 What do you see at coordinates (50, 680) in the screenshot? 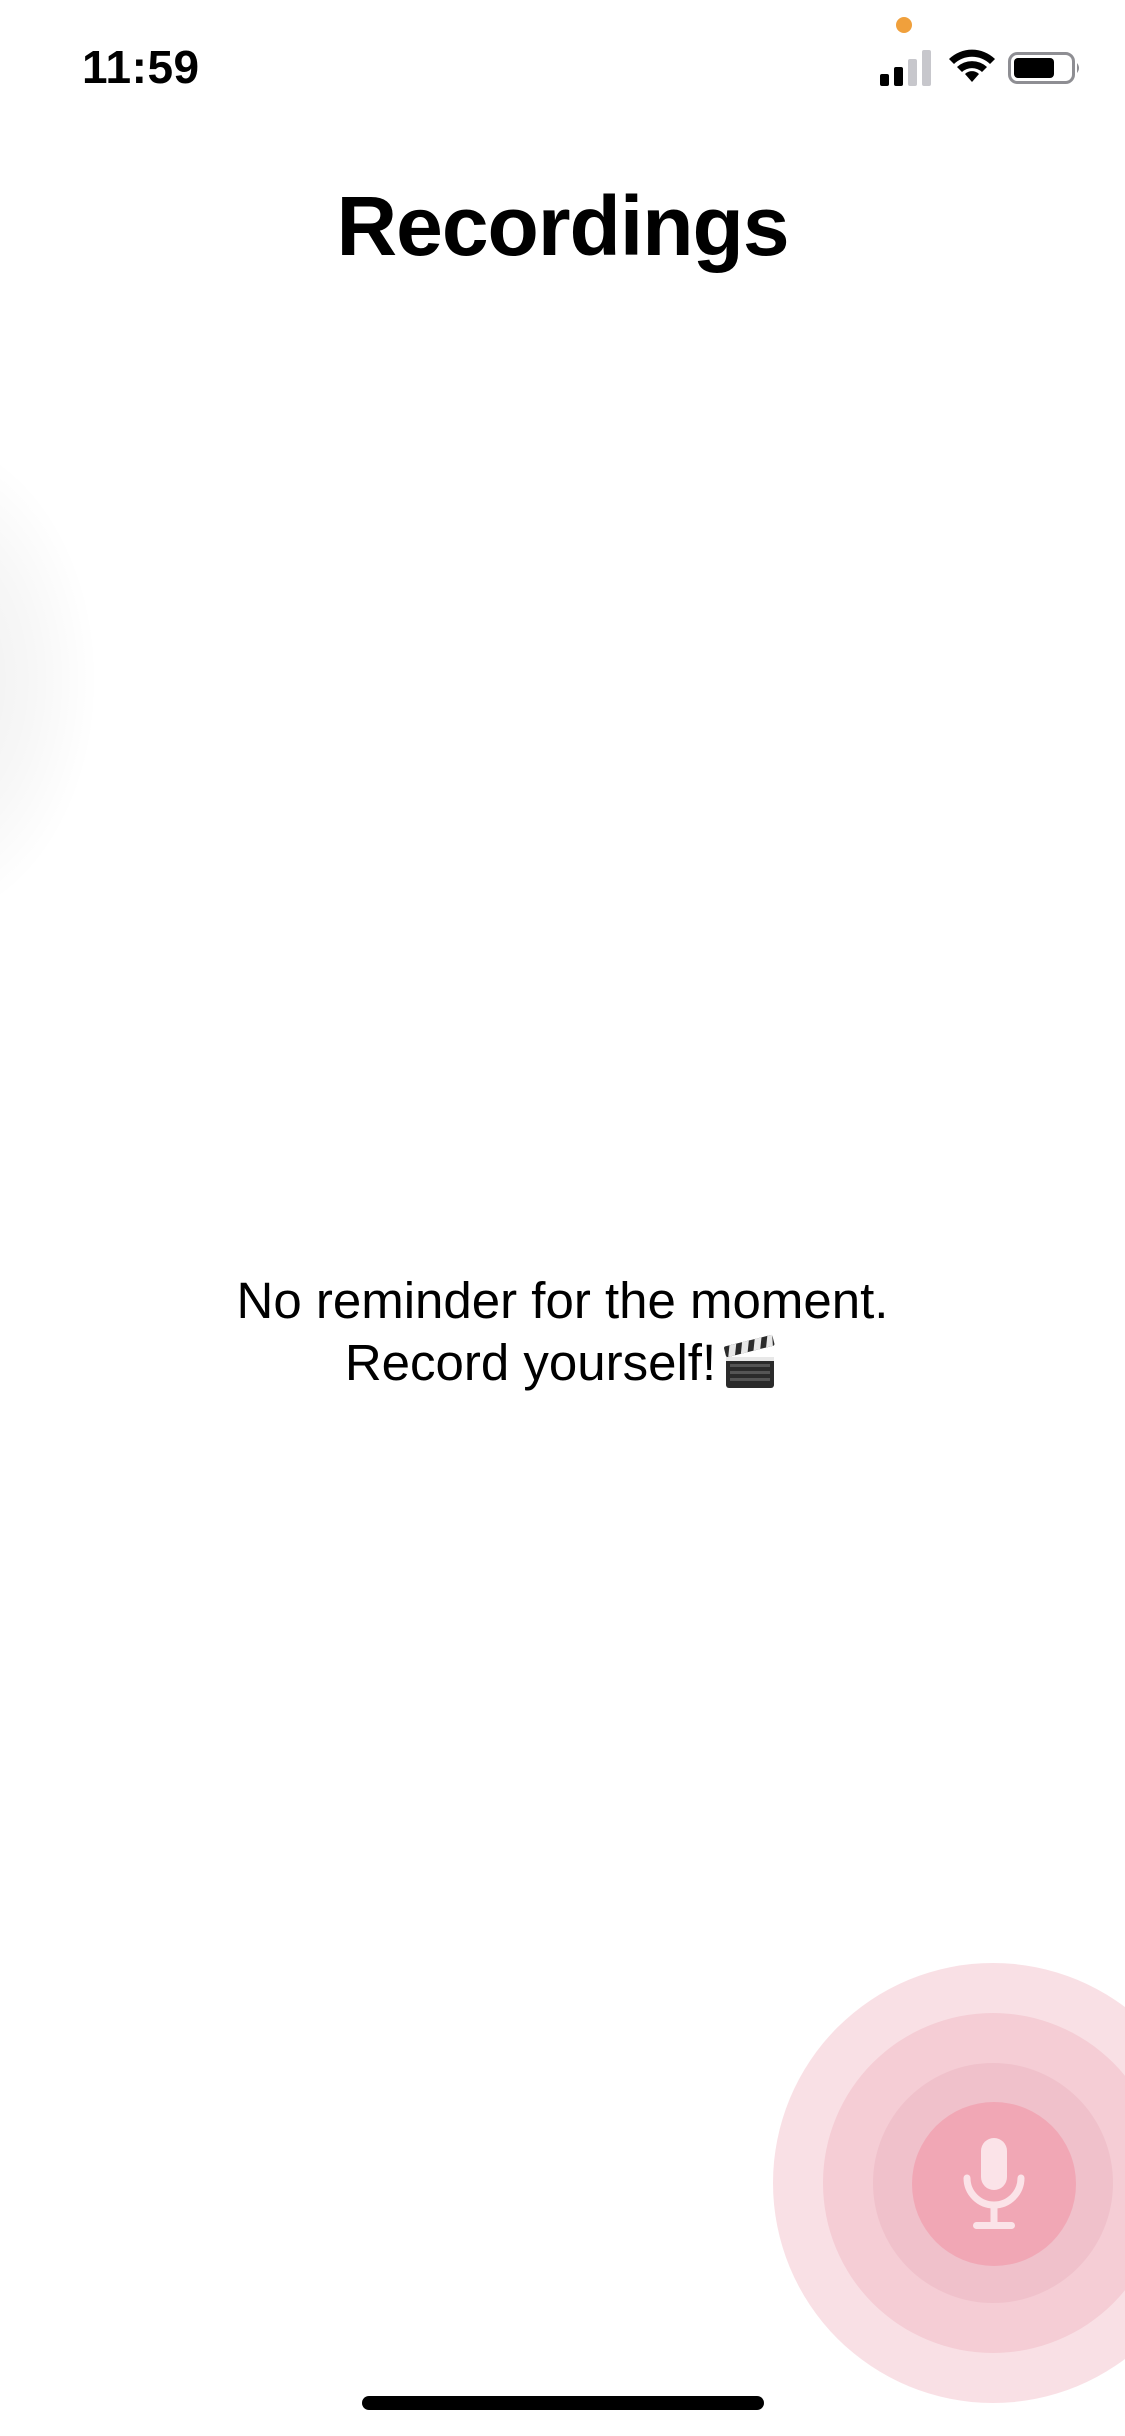
I see `side-drawer-edge-shadow` at bounding box center [50, 680].